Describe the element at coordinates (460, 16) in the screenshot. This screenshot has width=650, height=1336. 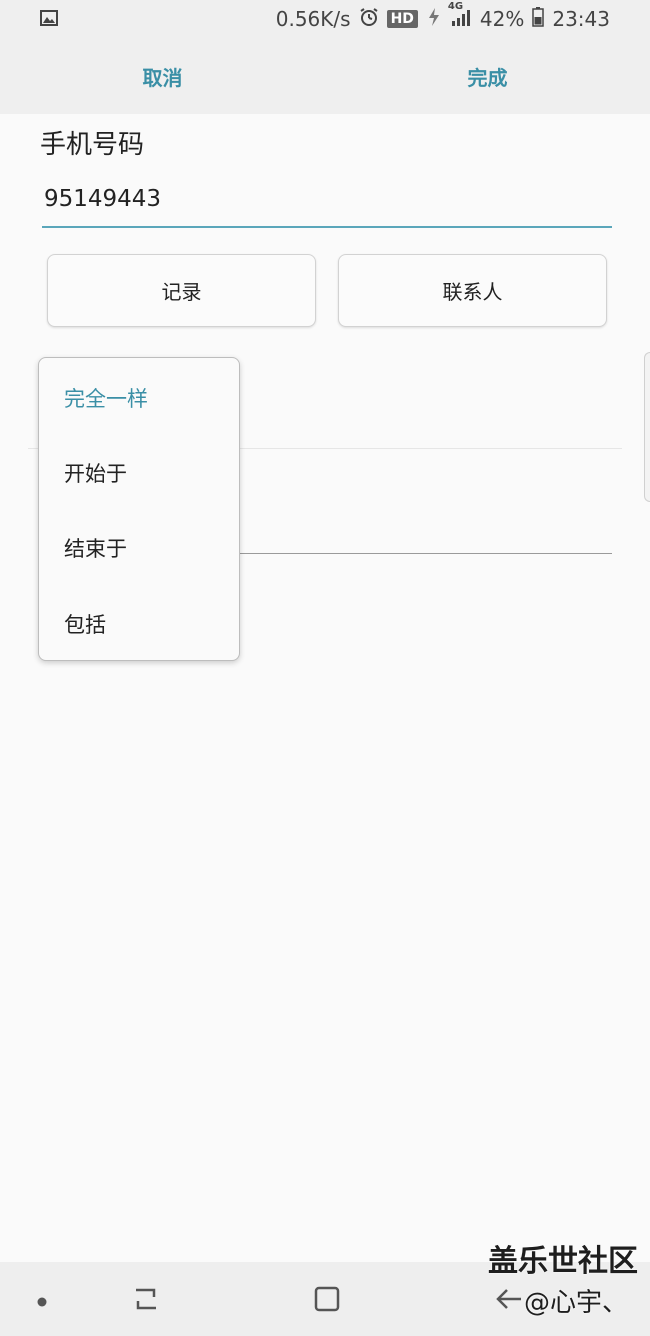
I see `signal-icon: 4G` at that location.